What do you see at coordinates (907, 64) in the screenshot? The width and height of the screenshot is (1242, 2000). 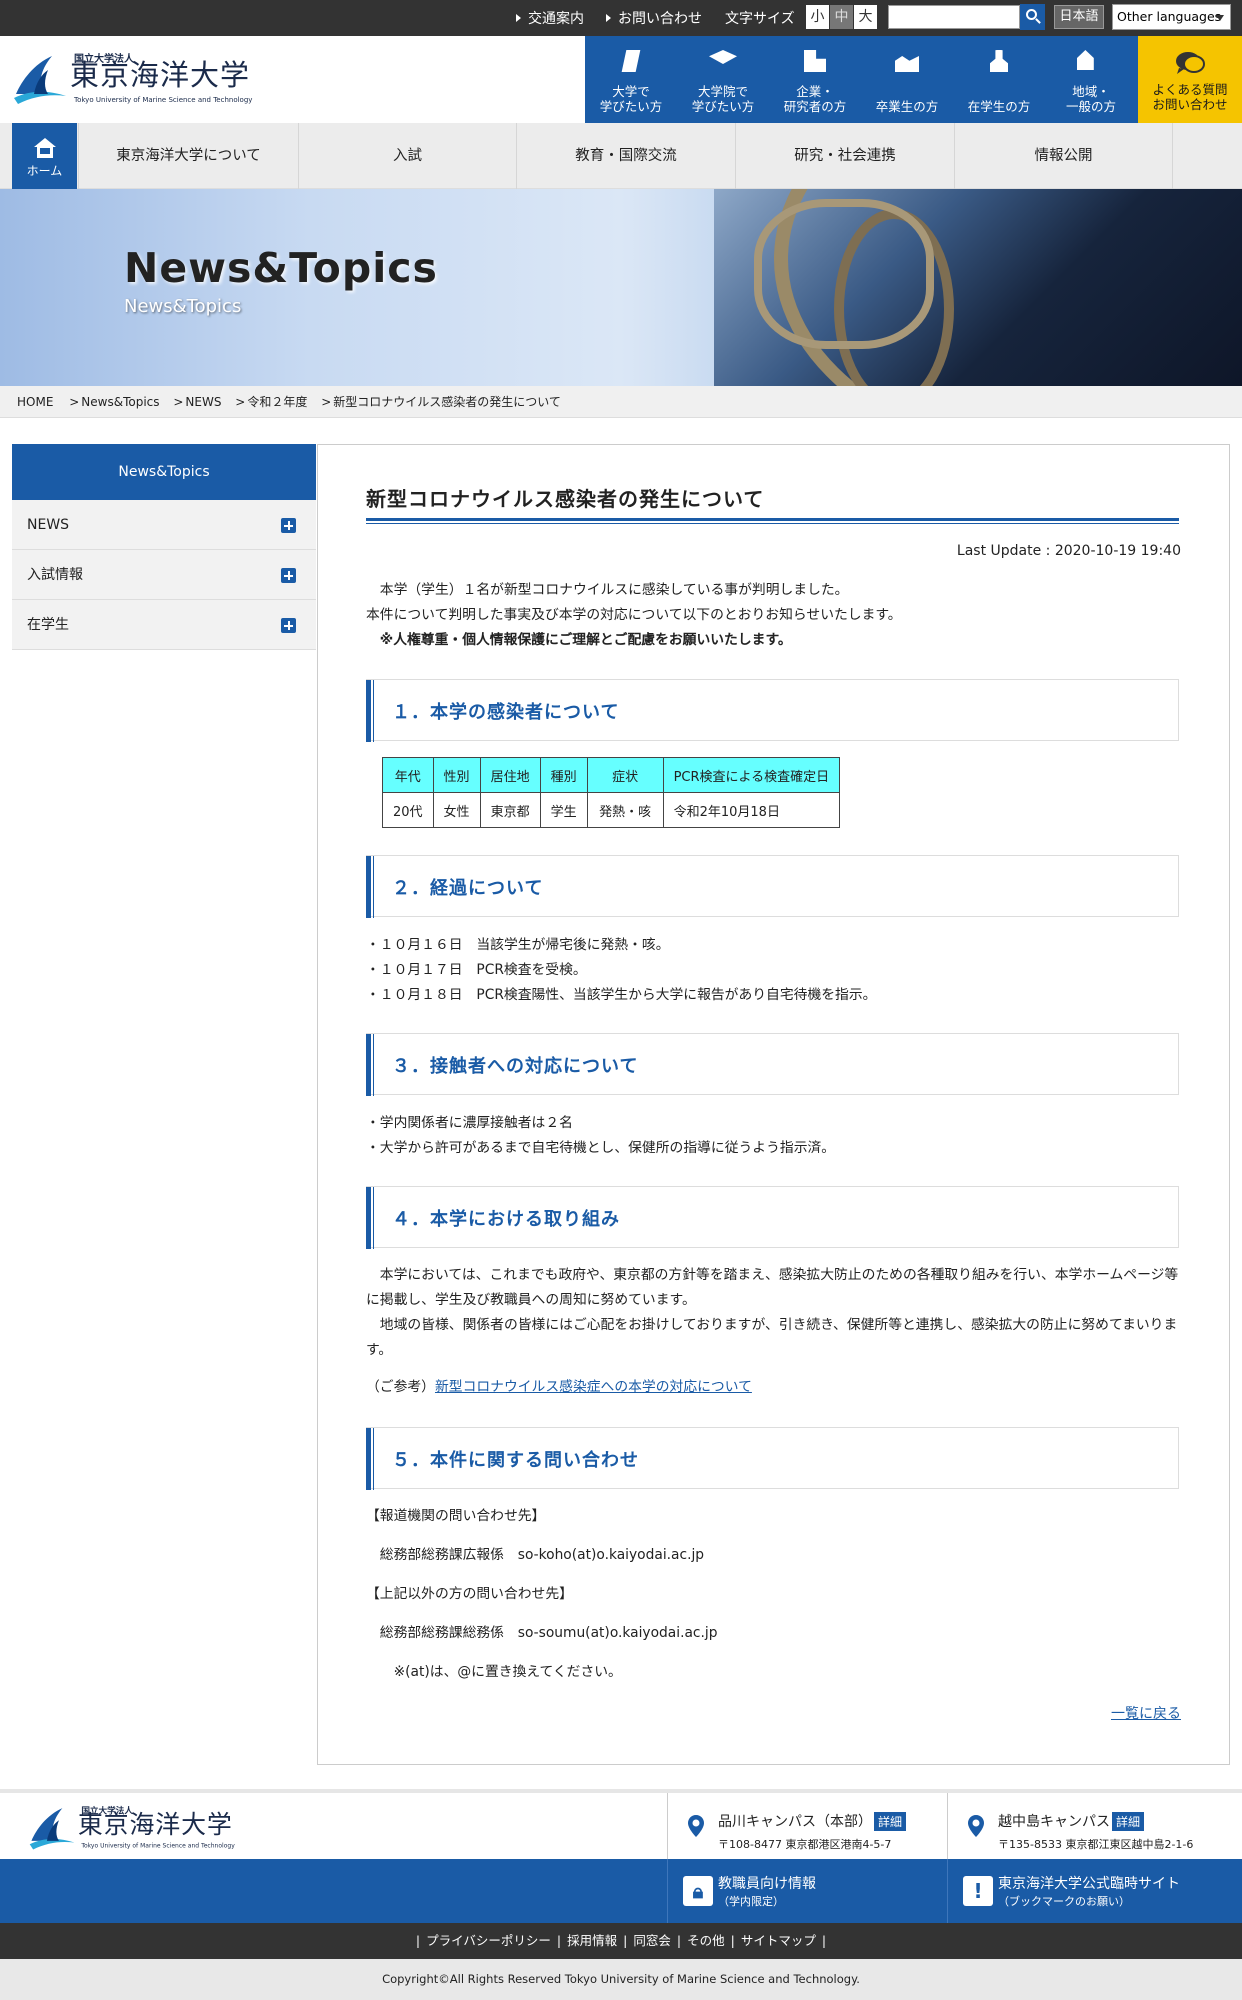 I see `factory-icon` at bounding box center [907, 64].